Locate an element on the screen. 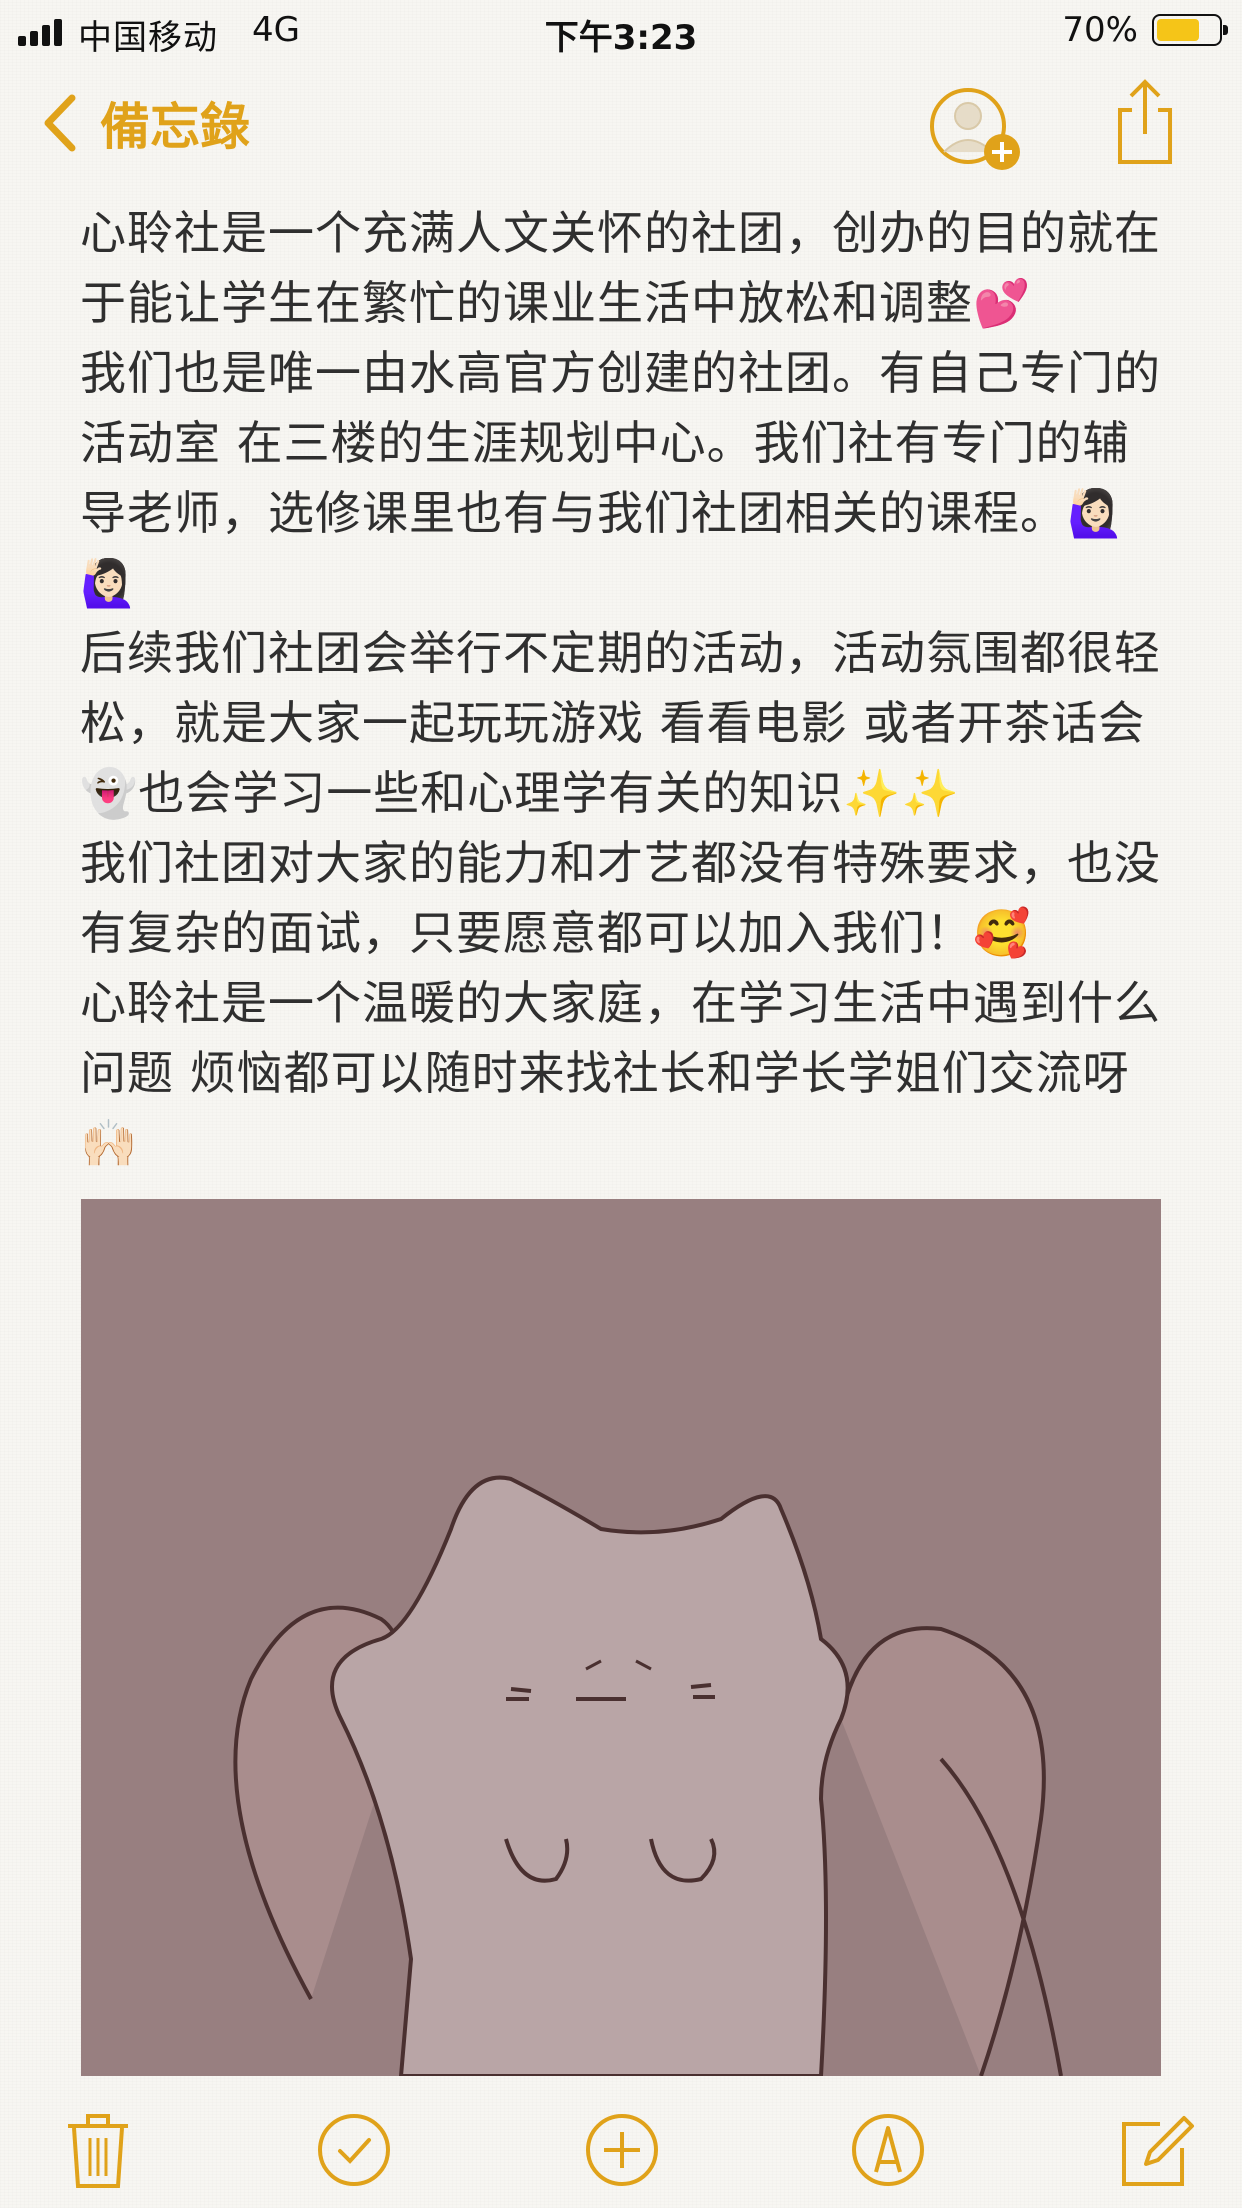  share-icon is located at coordinates (1145, 121).